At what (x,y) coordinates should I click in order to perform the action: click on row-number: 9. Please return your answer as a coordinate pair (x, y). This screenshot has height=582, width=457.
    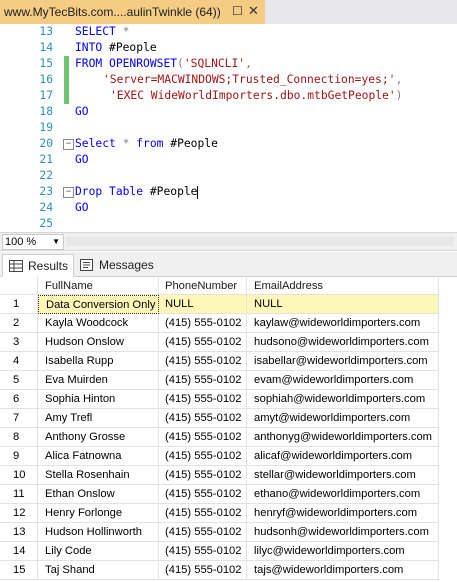
    Looking at the image, I should click on (19, 456).